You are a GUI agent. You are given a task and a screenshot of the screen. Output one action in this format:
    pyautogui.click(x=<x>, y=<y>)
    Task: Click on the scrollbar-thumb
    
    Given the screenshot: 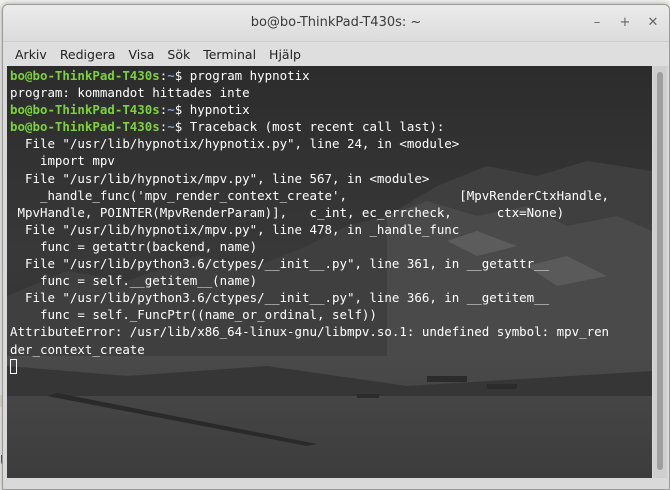 What is the action you would take?
    pyautogui.click(x=660, y=271)
    